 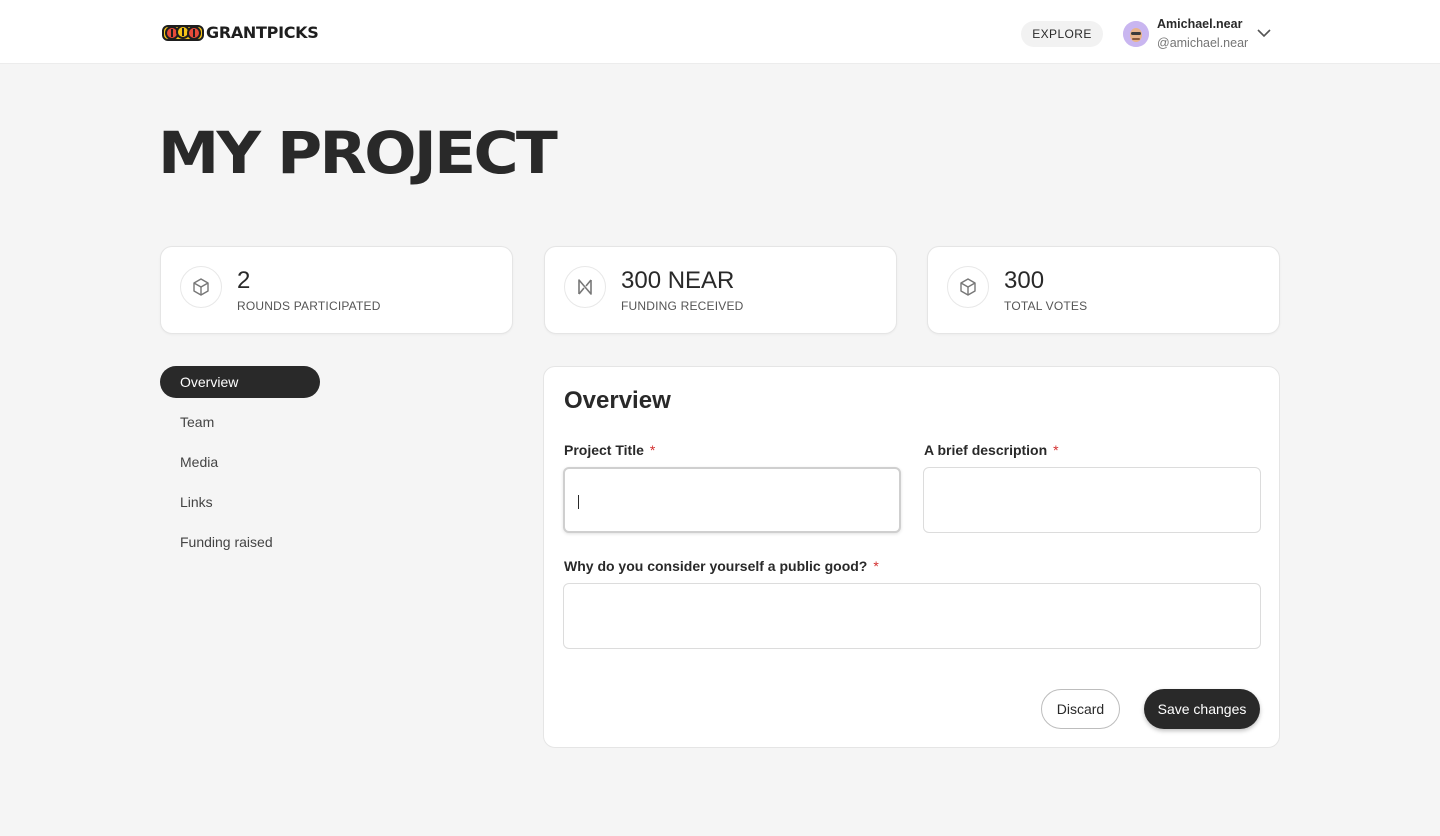 I want to click on description-label: A brief description *, so click(x=991, y=450).